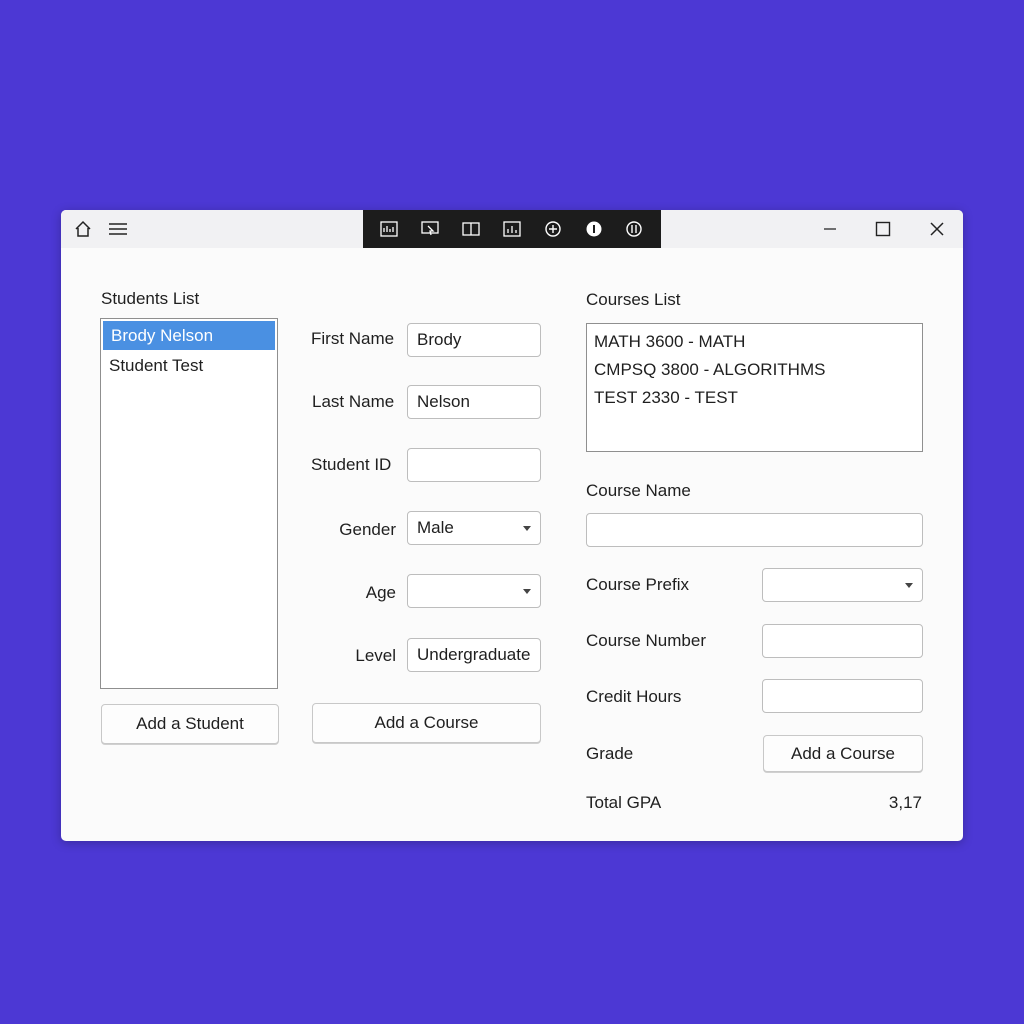 Image resolution: width=1024 pixels, height=1024 pixels. What do you see at coordinates (189, 335) in the screenshot?
I see `student-list-item: Brody Nelson` at bounding box center [189, 335].